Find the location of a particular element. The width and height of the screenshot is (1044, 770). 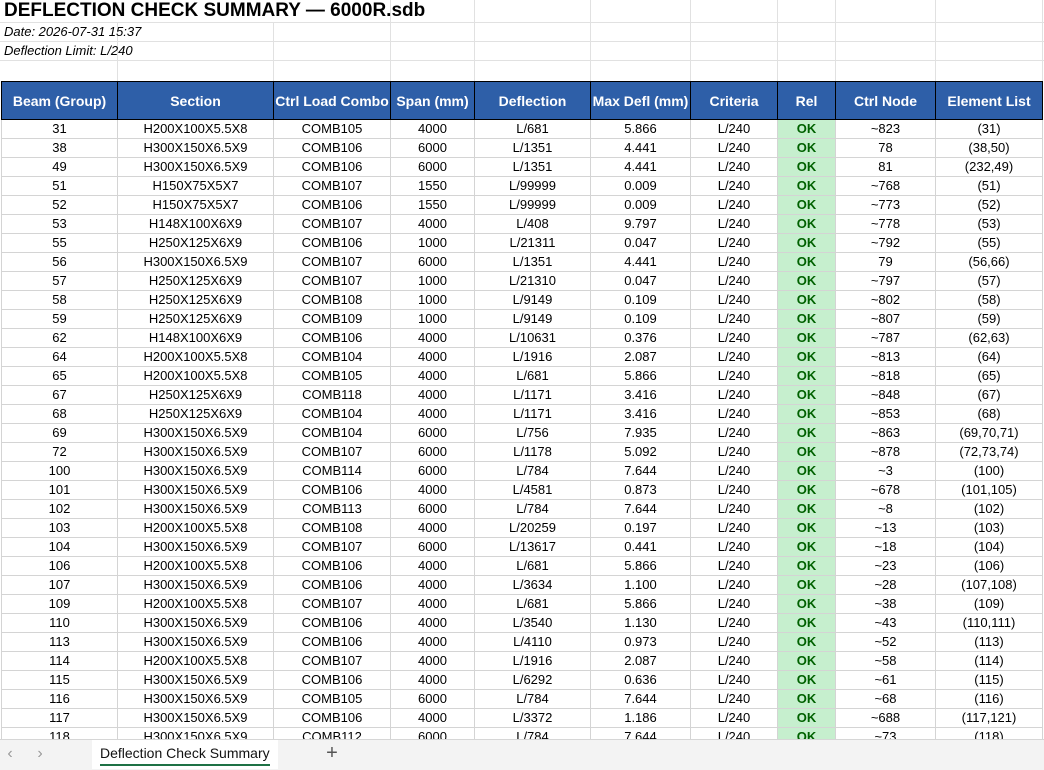

cell-ctrl-node: 78 is located at coordinates (885, 148).